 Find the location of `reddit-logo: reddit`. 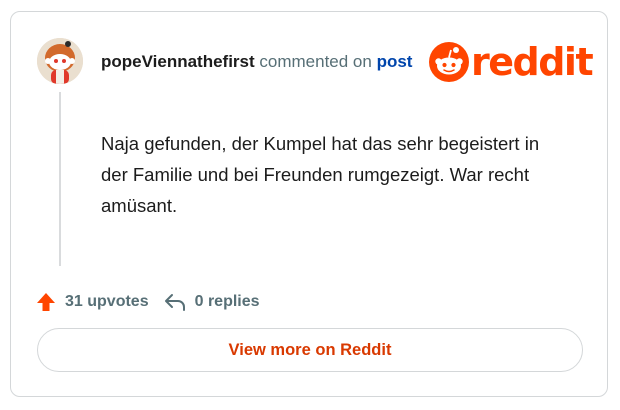

reddit-logo: reddit is located at coordinates (511, 62).